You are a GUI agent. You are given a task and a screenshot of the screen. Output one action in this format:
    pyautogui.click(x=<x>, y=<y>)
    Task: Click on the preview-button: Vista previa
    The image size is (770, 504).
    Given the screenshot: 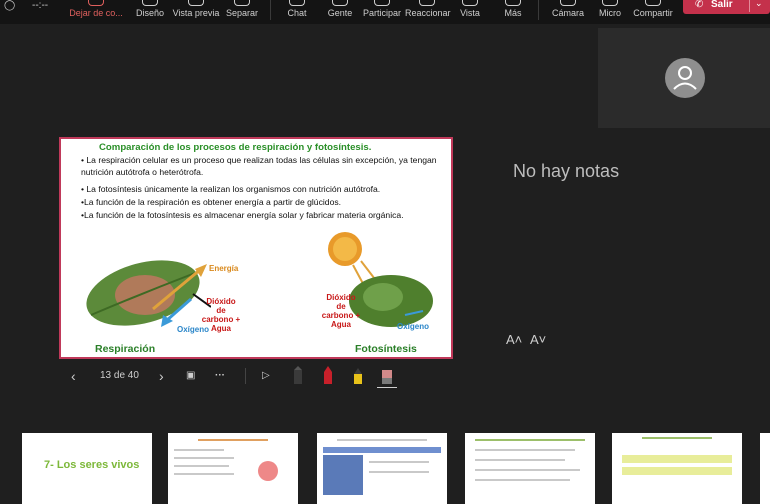 What is the action you would take?
    pyautogui.click(x=196, y=12)
    